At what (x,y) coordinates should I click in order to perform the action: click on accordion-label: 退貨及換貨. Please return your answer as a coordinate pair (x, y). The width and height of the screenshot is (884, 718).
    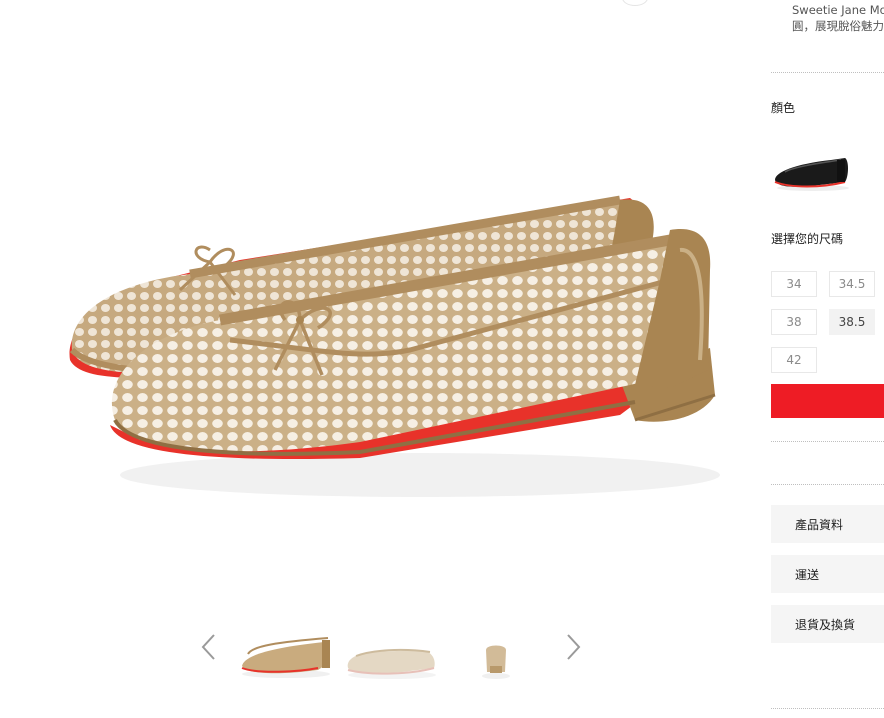
    Looking at the image, I should click on (825, 624).